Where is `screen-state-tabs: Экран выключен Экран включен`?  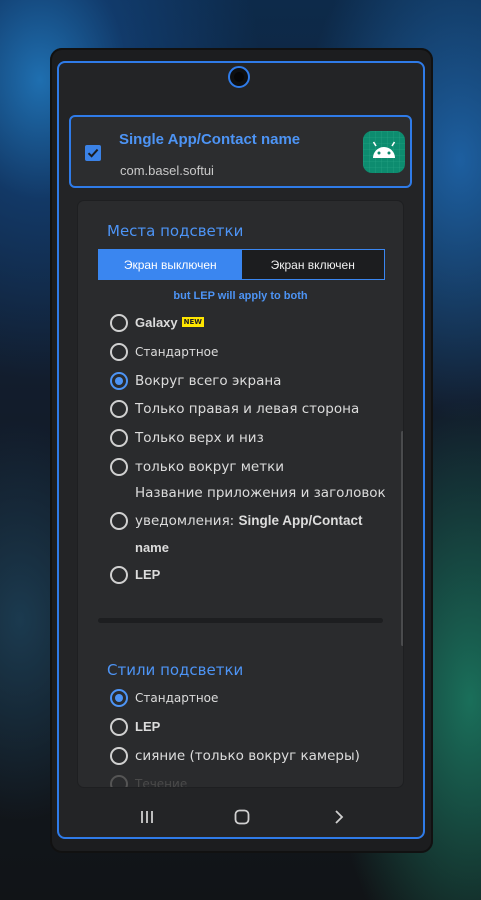 screen-state-tabs: Экран выключен Экран включен is located at coordinates (241, 264).